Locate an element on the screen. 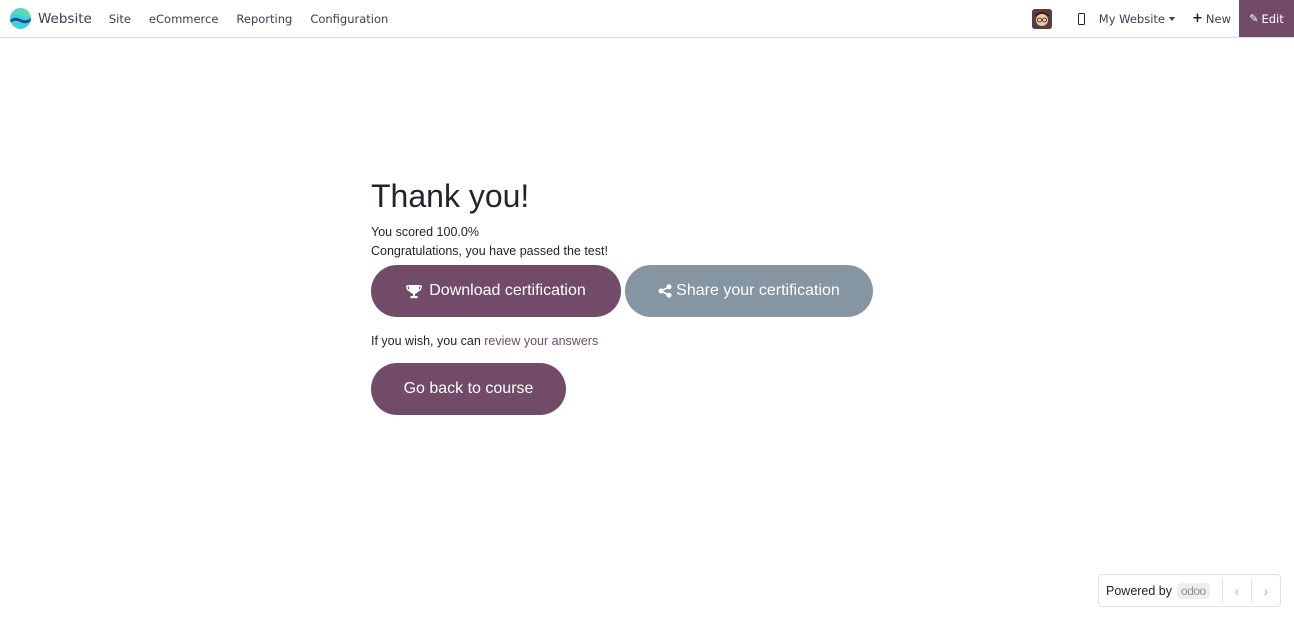 The width and height of the screenshot is (1294, 620). pager: ‹ › is located at coordinates (1251, 591).